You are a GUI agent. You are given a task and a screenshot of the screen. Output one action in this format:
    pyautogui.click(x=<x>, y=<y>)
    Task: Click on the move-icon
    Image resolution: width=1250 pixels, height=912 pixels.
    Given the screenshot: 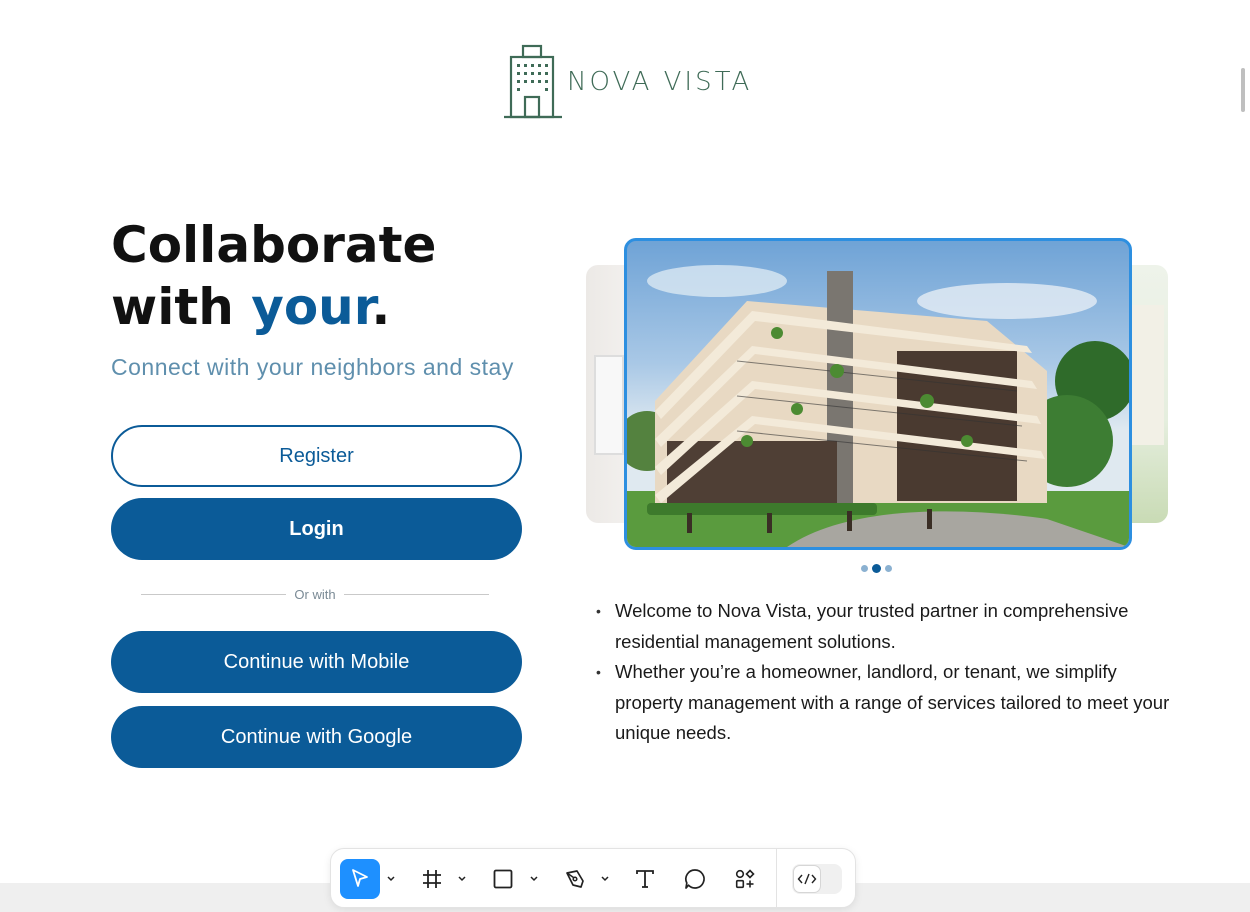 What is the action you would take?
    pyautogui.click(x=360, y=878)
    